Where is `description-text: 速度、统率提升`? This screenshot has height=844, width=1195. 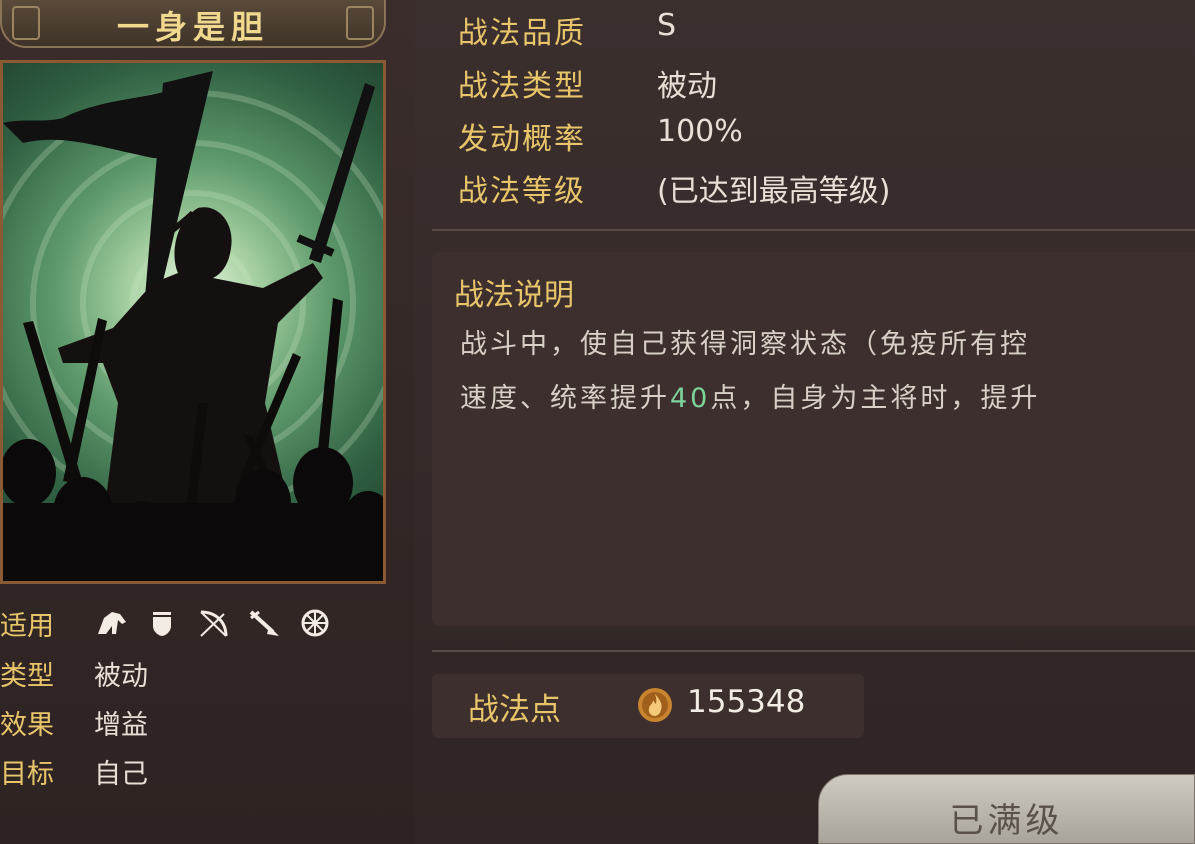 description-text: 速度、统率提升 is located at coordinates (565, 398).